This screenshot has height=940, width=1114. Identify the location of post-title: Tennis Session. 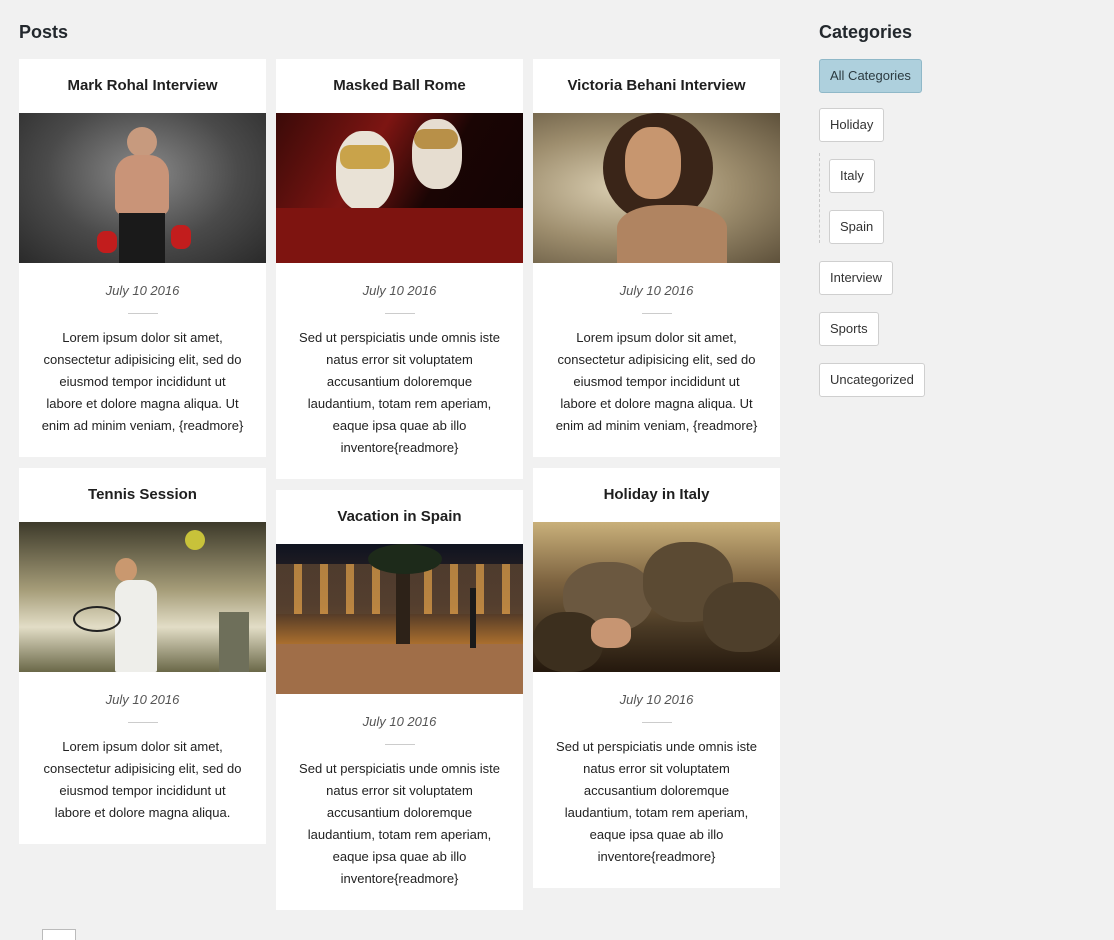
(142, 486).